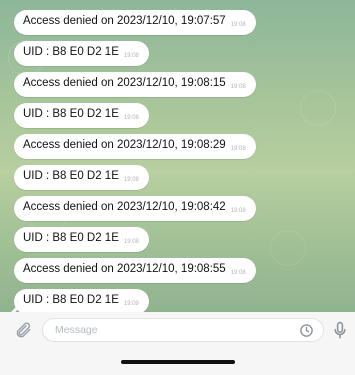 The image size is (355, 375). Describe the element at coordinates (124, 207) in the screenshot. I see `message-text: Access denied on 2023/12/10, 19:08:42` at that location.